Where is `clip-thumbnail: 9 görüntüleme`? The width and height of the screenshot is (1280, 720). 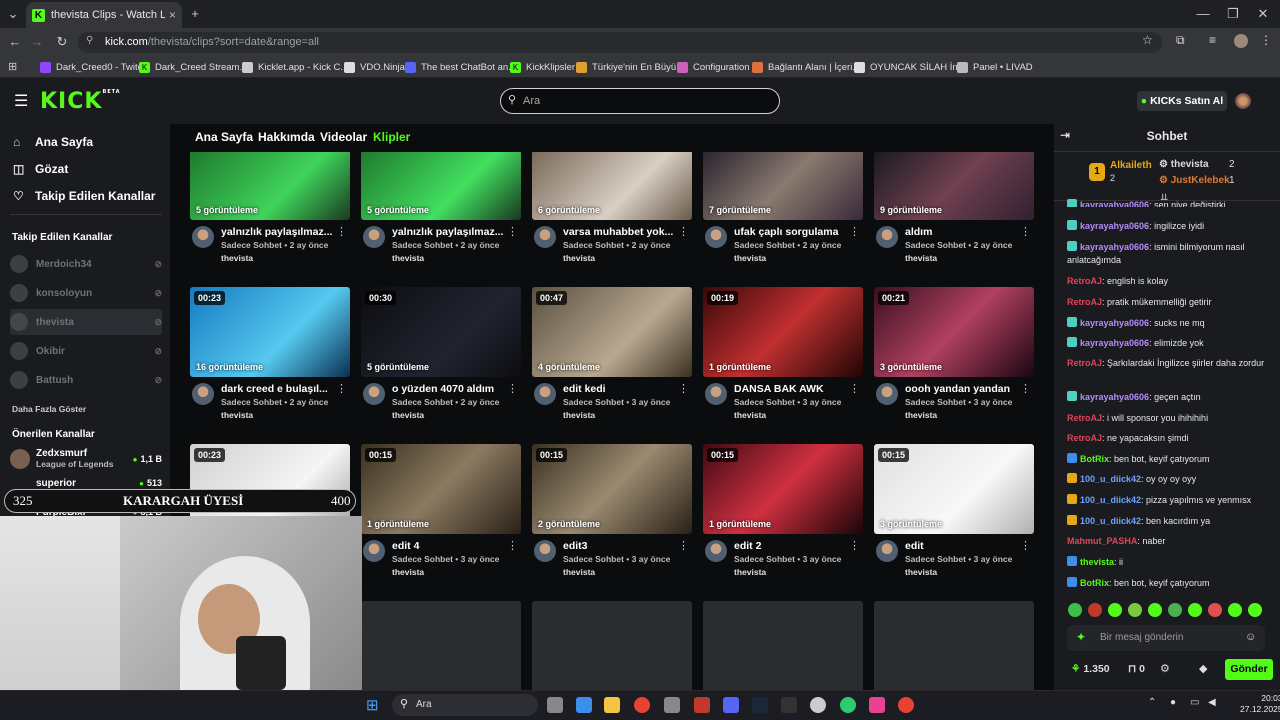
clip-thumbnail: 9 görüntüleme is located at coordinates (954, 186).